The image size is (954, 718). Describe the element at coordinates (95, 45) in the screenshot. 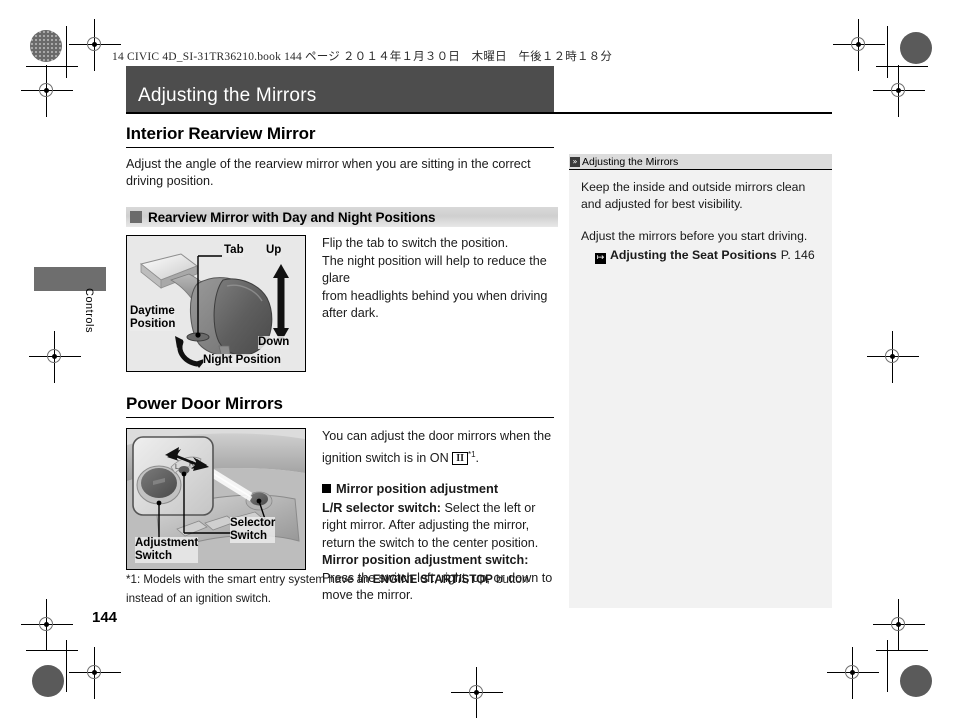

I see `registration-target-top-left-inner` at that location.